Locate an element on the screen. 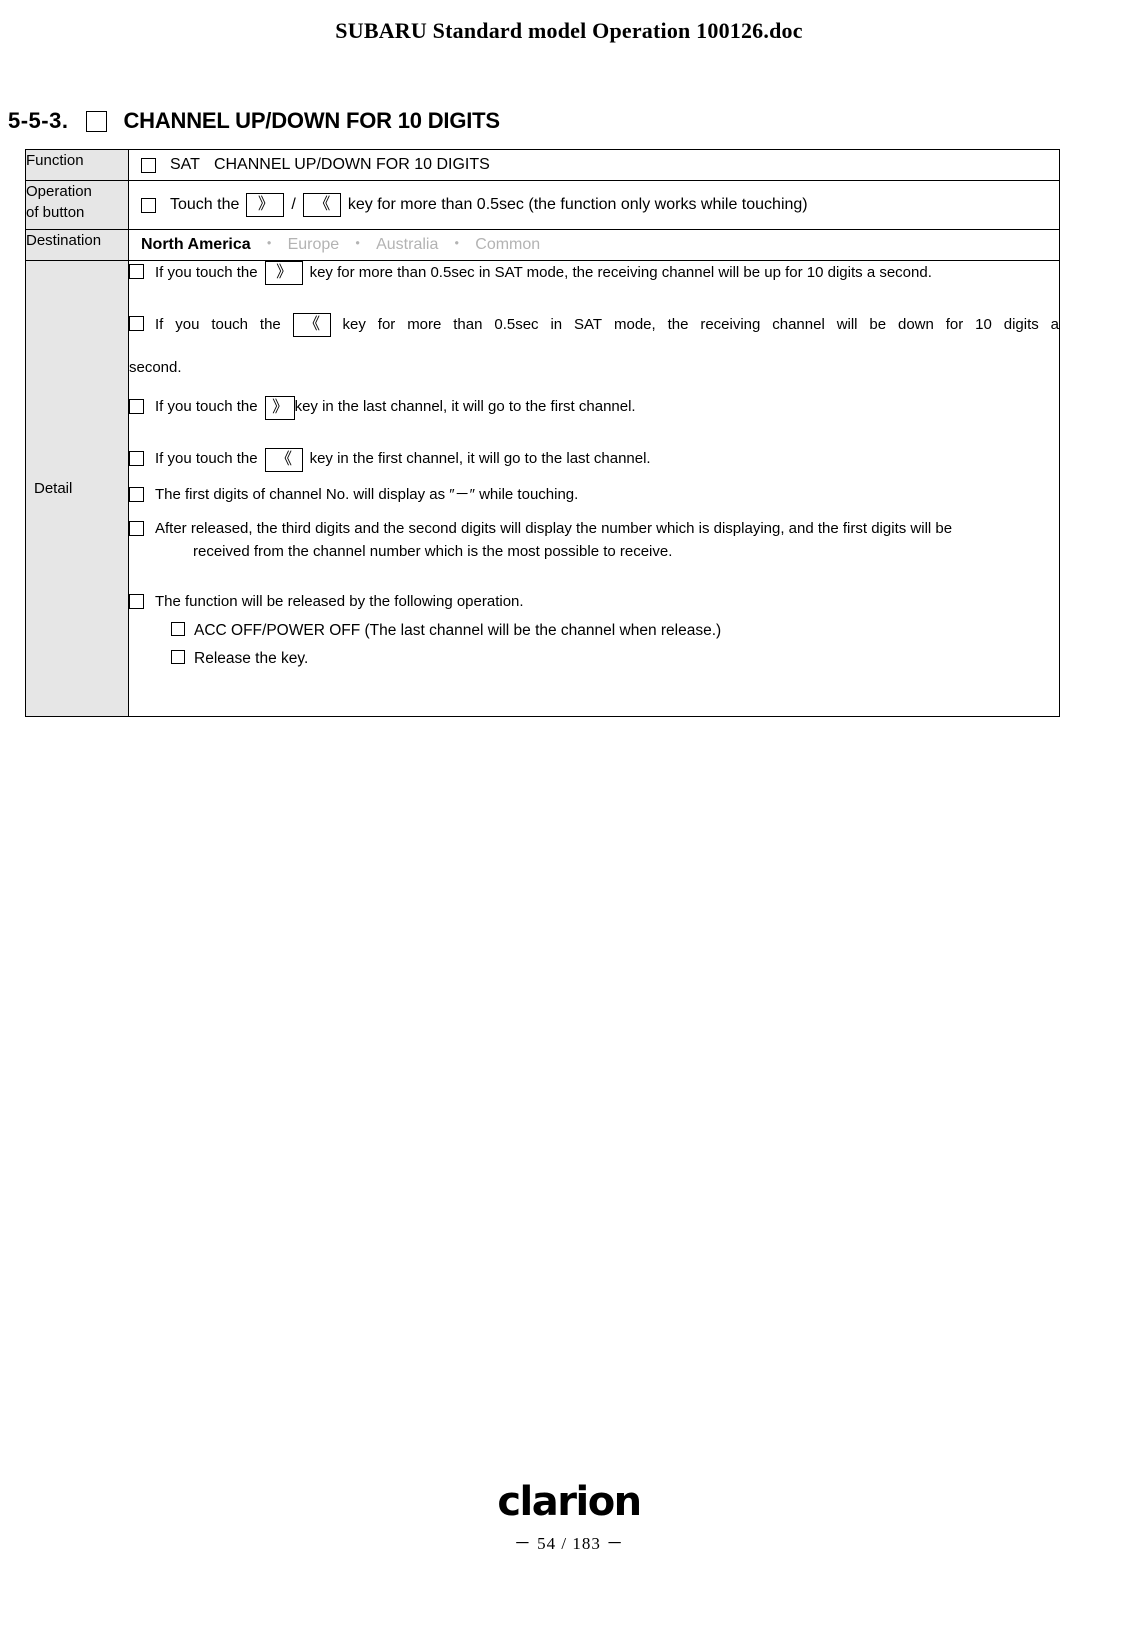 The image size is (1138, 1652). page-footer: clarion － 54 / 183 － is located at coordinates (569, 1517).